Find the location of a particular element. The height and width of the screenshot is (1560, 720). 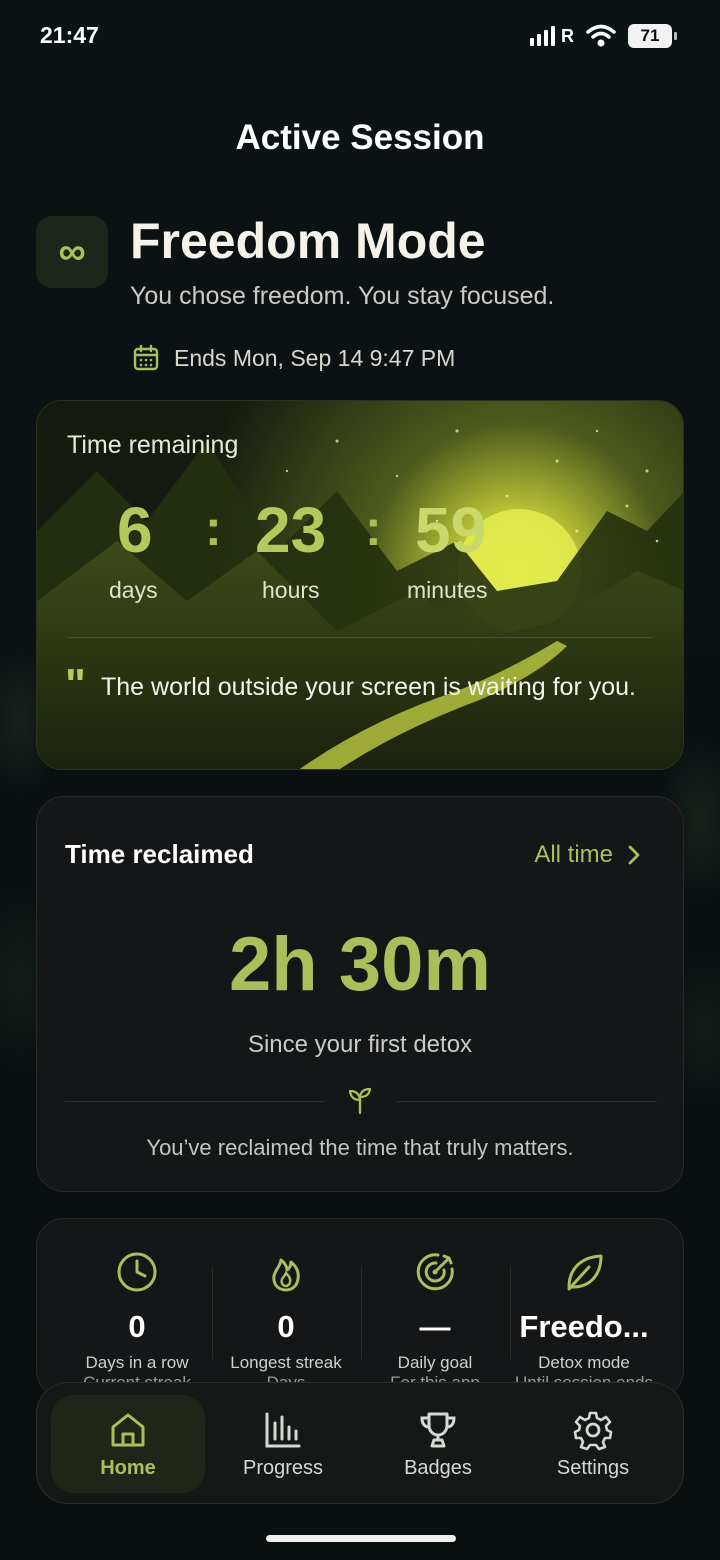

all-time-label: All time is located at coordinates (573, 854).